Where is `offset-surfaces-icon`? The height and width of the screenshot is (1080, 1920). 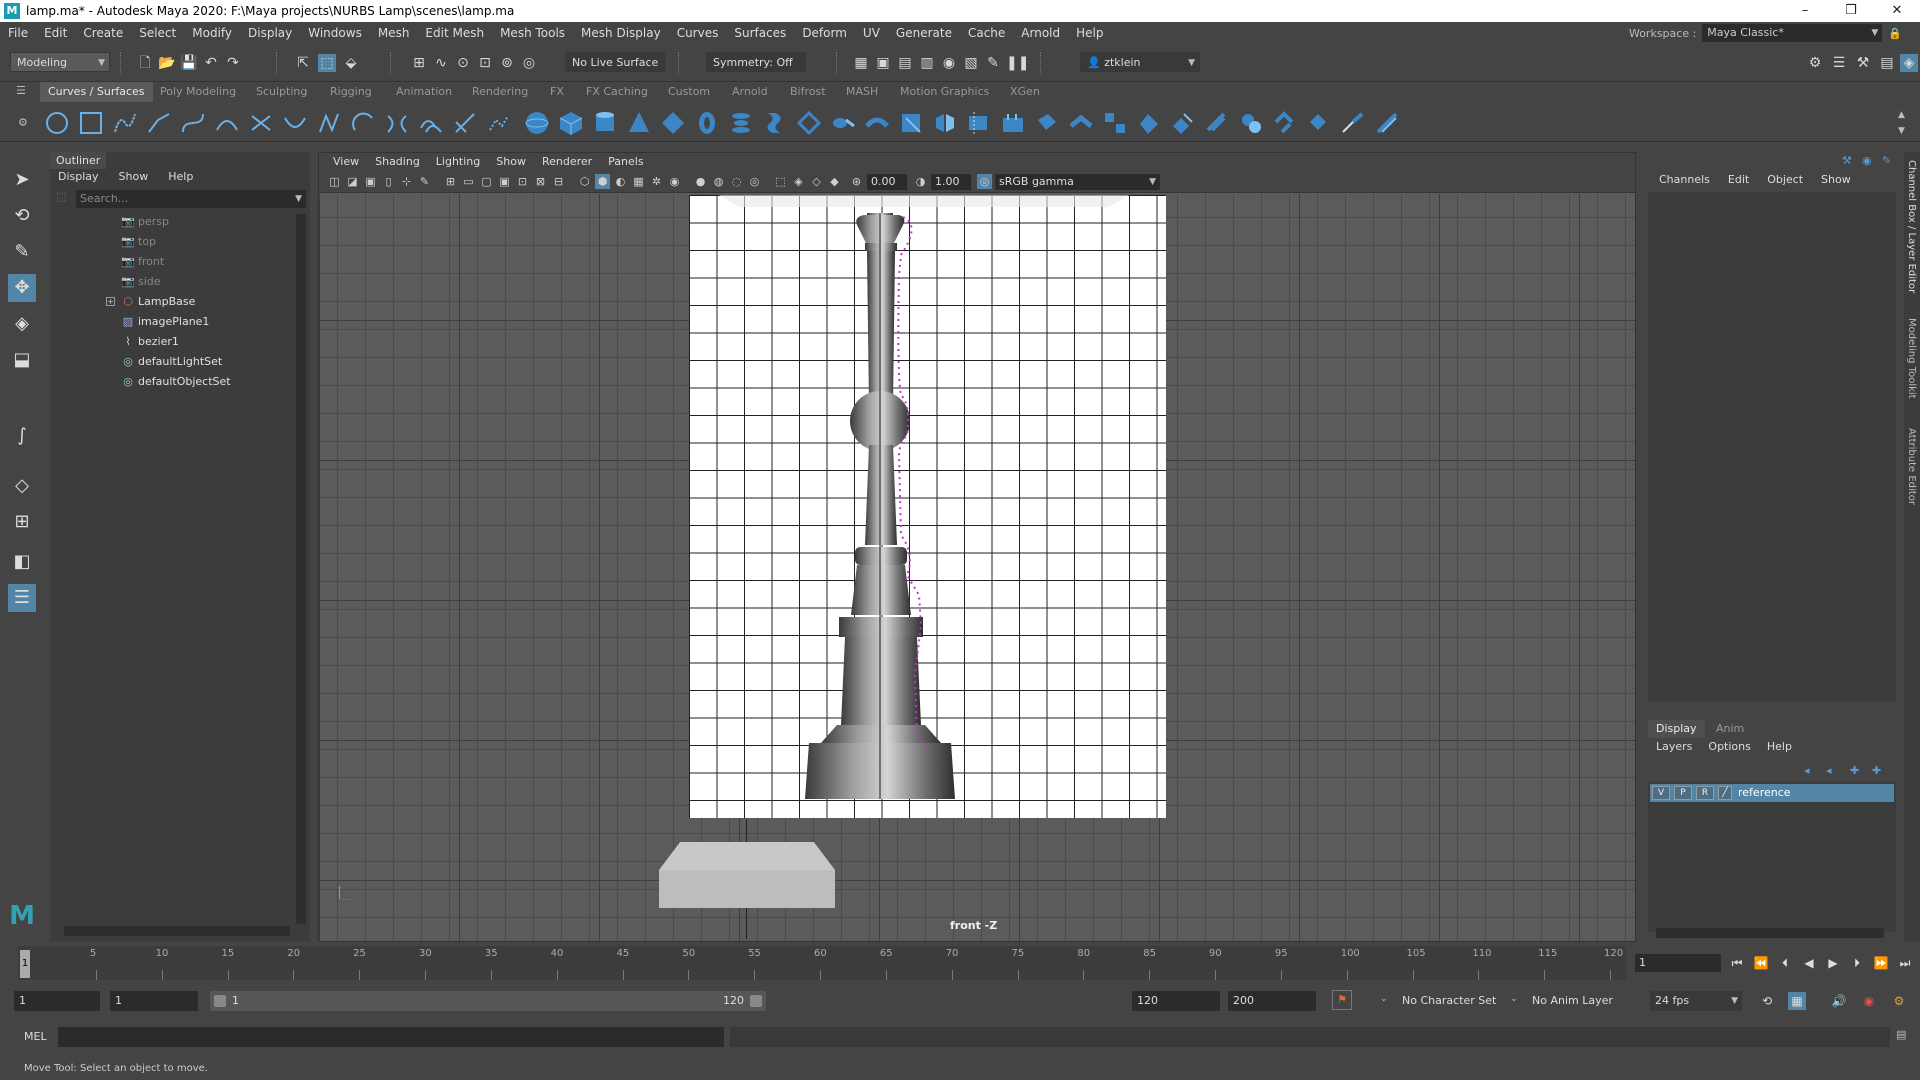
offset-surfaces-icon is located at coordinates (1115, 123).